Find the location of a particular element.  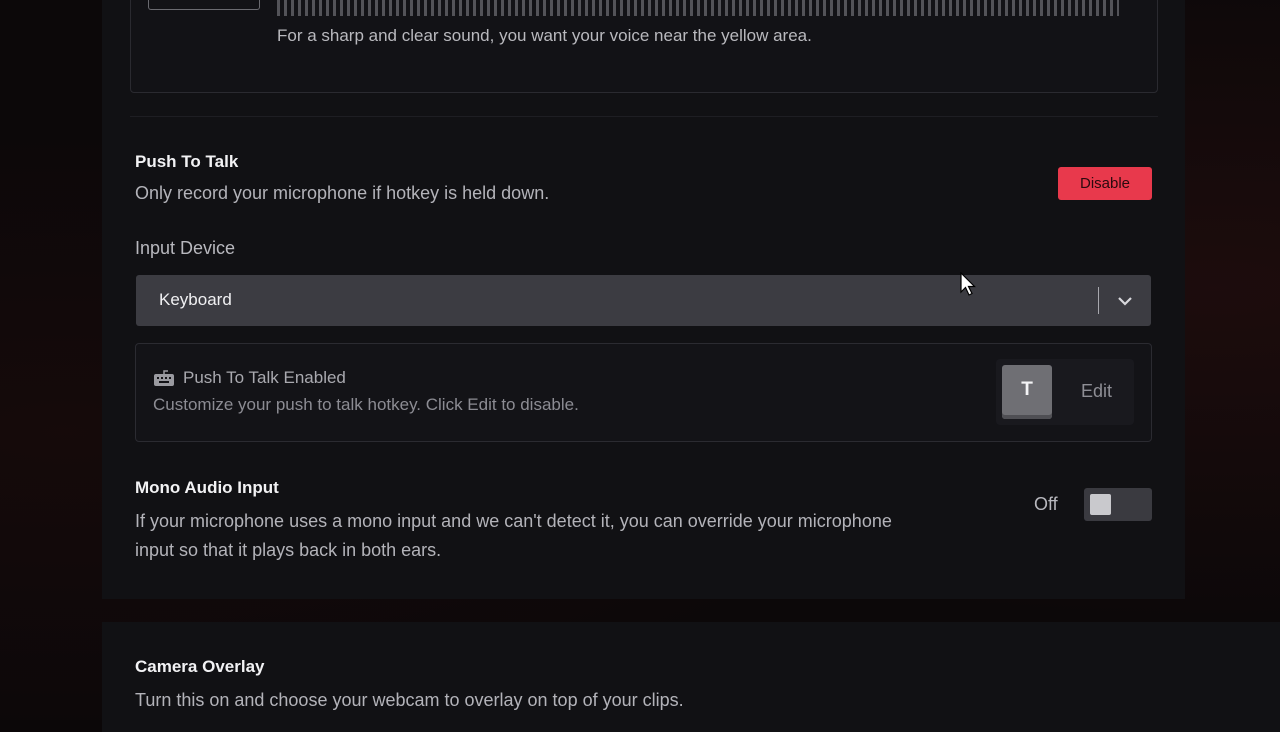

input-device-value: Keyboard is located at coordinates (195, 300).